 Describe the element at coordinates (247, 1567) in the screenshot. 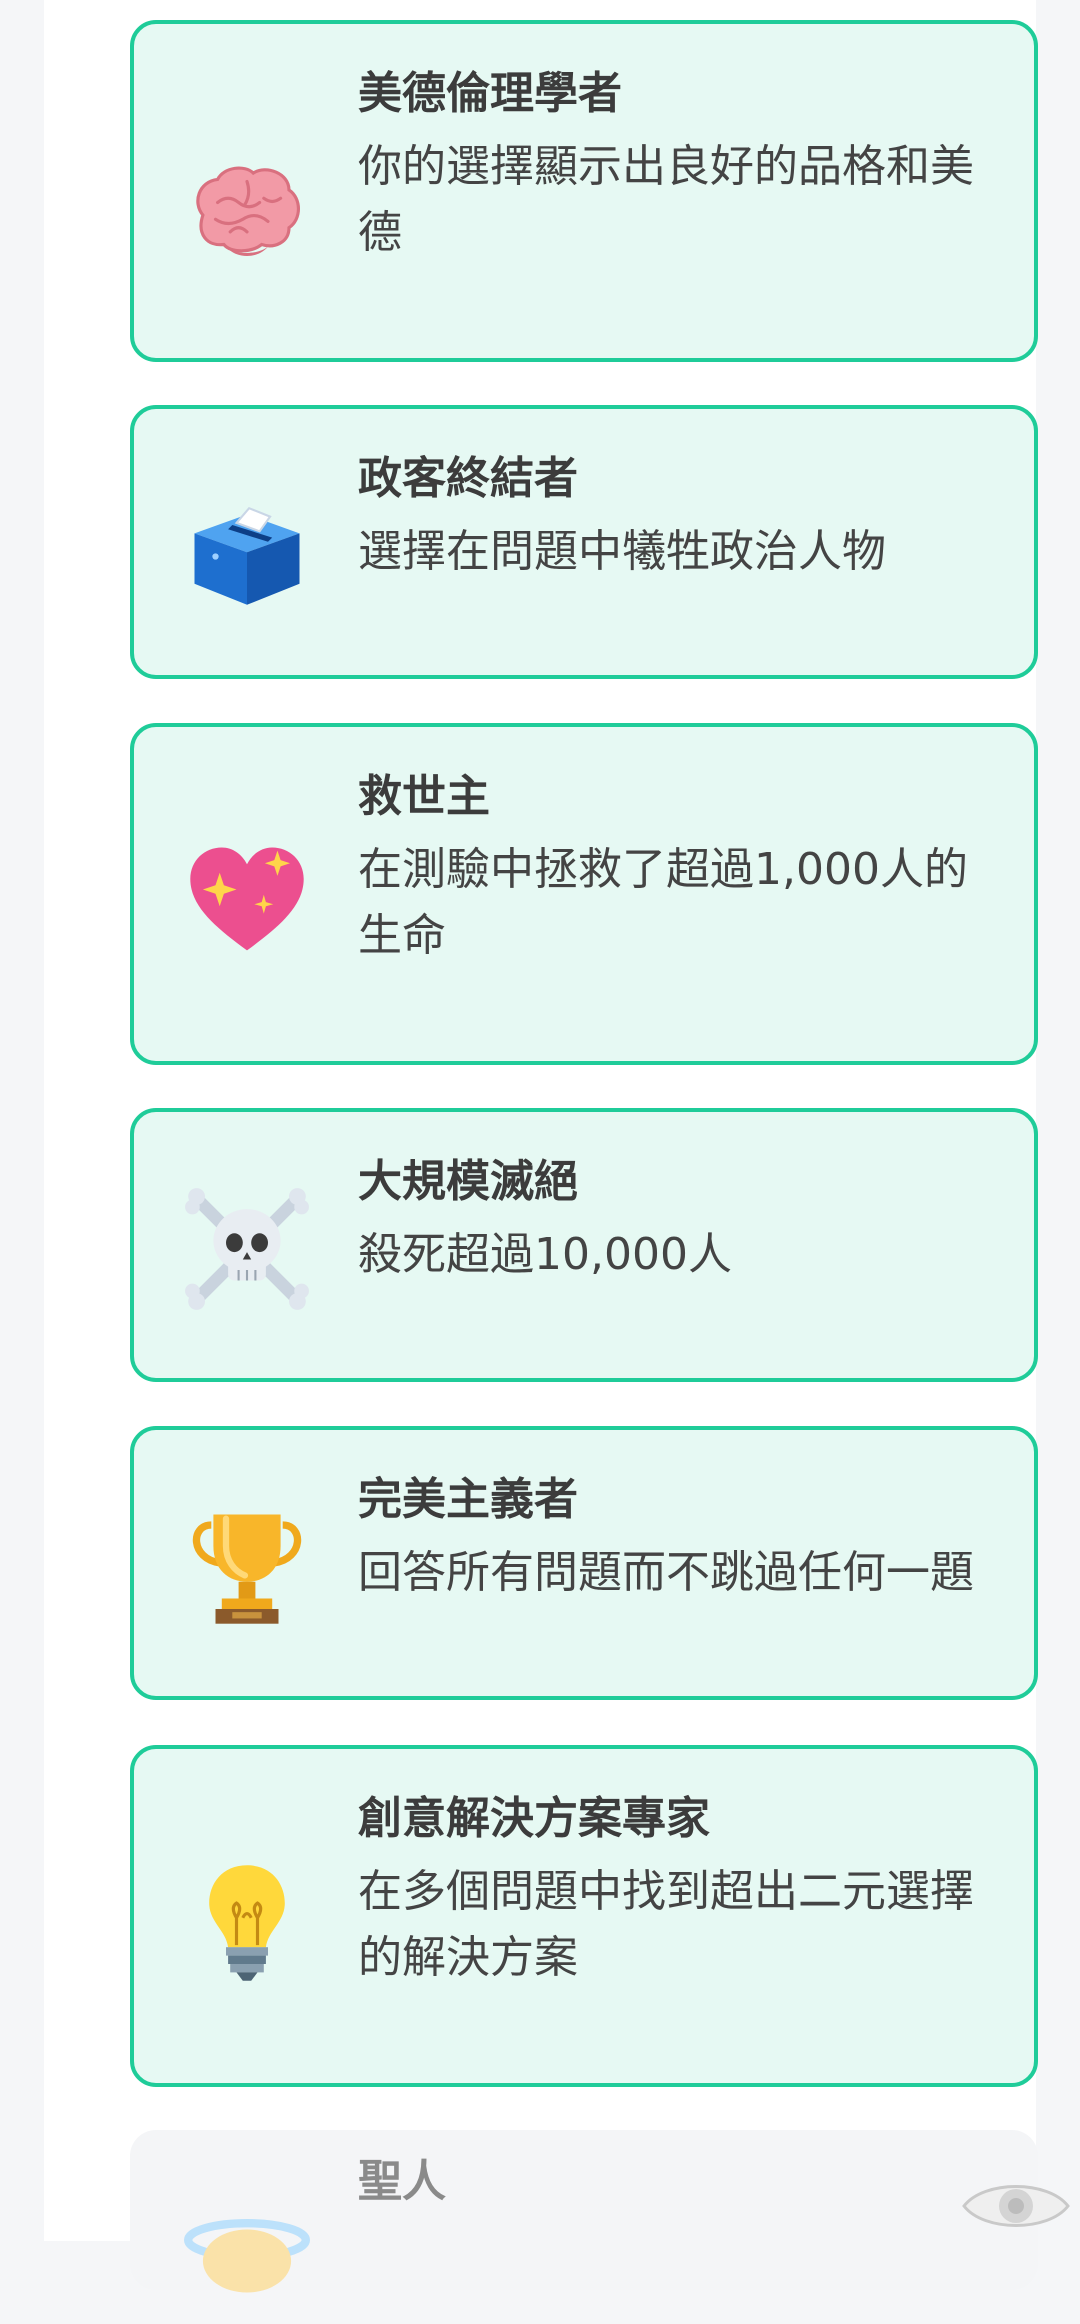

I see `trophy-icon` at that location.